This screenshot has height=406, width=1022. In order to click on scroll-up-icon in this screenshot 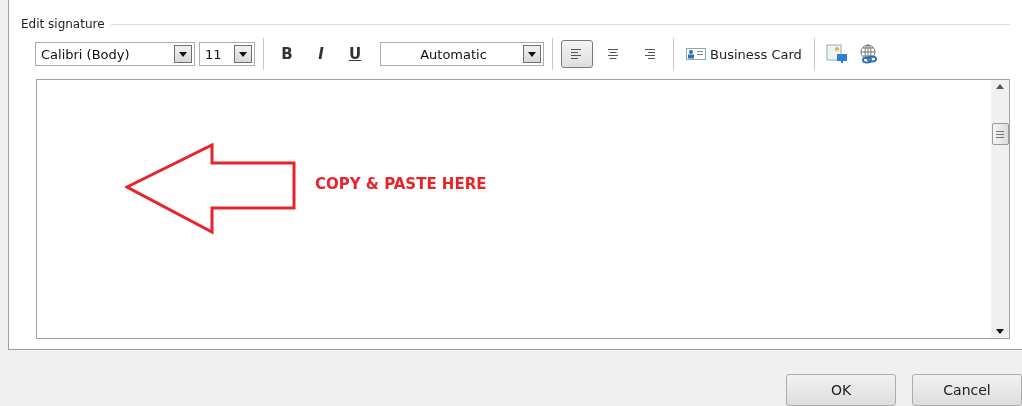, I will do `click(1000, 86)`.